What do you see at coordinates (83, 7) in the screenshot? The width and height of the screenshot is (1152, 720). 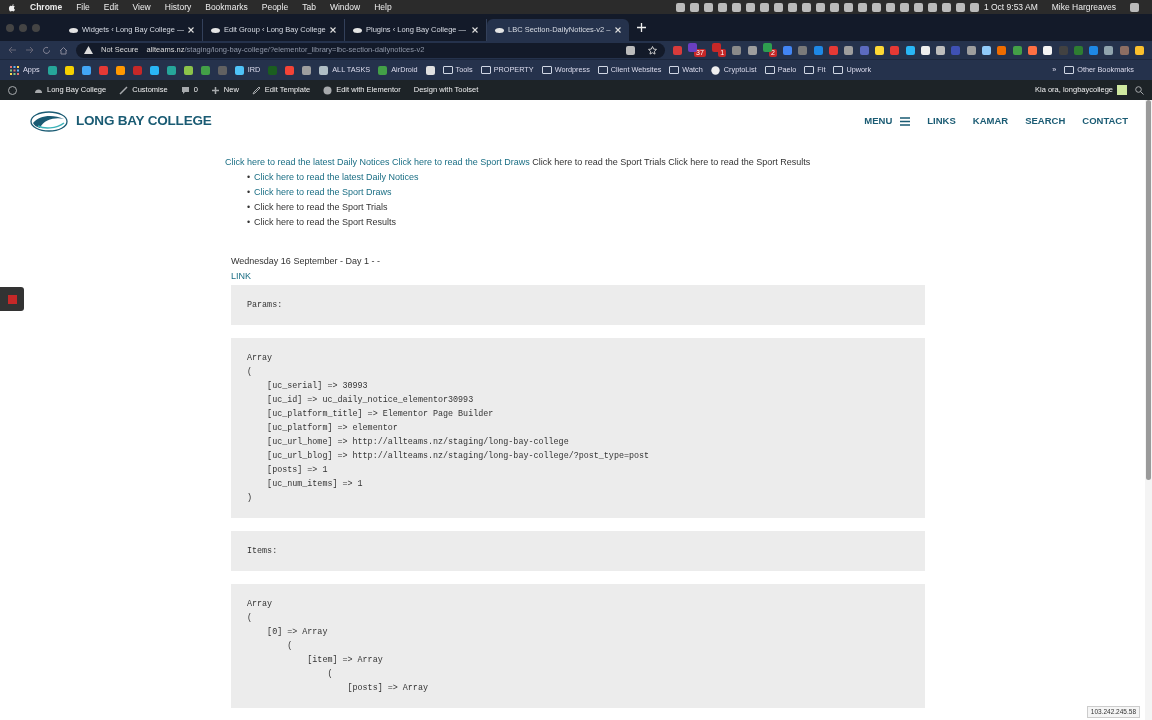 I see `menu-item: File` at bounding box center [83, 7].